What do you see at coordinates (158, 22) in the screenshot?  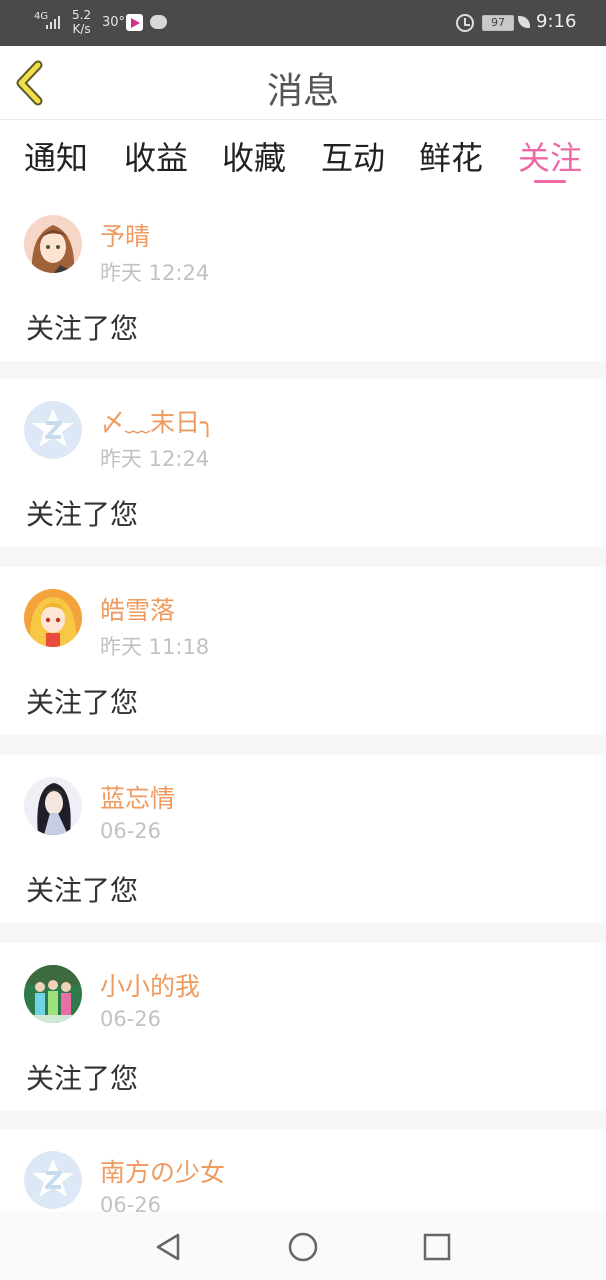 I see `chat-bubble-icon` at bounding box center [158, 22].